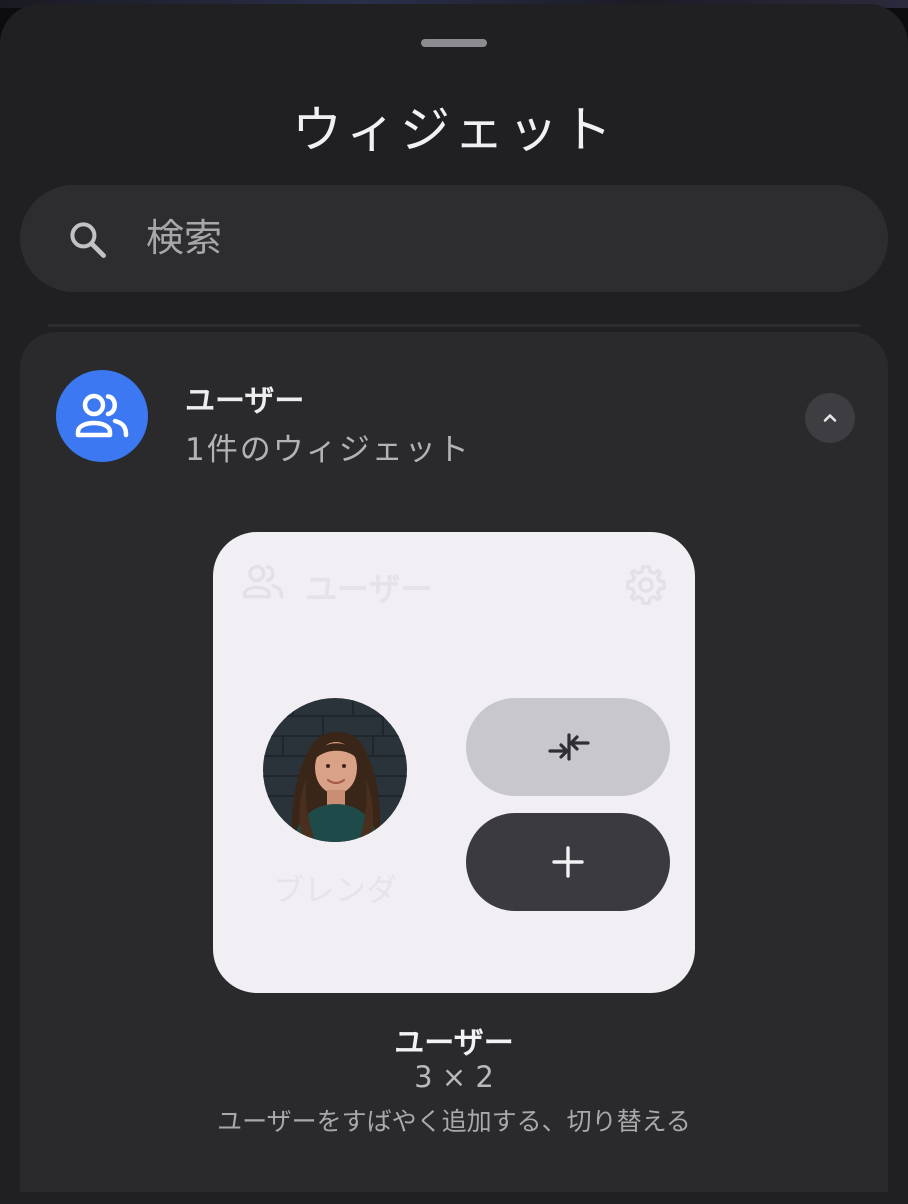 Image resolution: width=908 pixels, height=1204 pixels. I want to click on gear-icon, so click(646, 587).